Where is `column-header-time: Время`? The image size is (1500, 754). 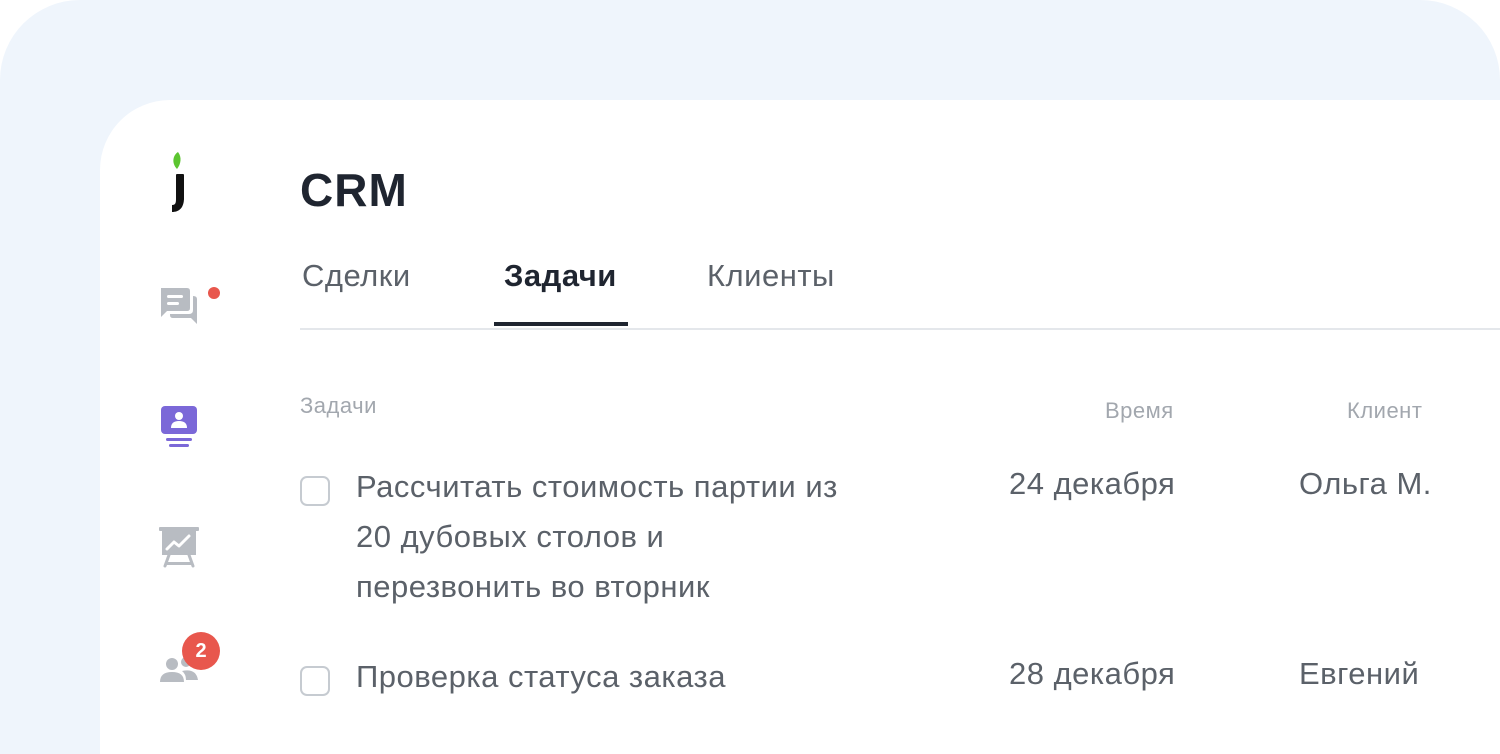 column-header-time: Время is located at coordinates (1139, 410).